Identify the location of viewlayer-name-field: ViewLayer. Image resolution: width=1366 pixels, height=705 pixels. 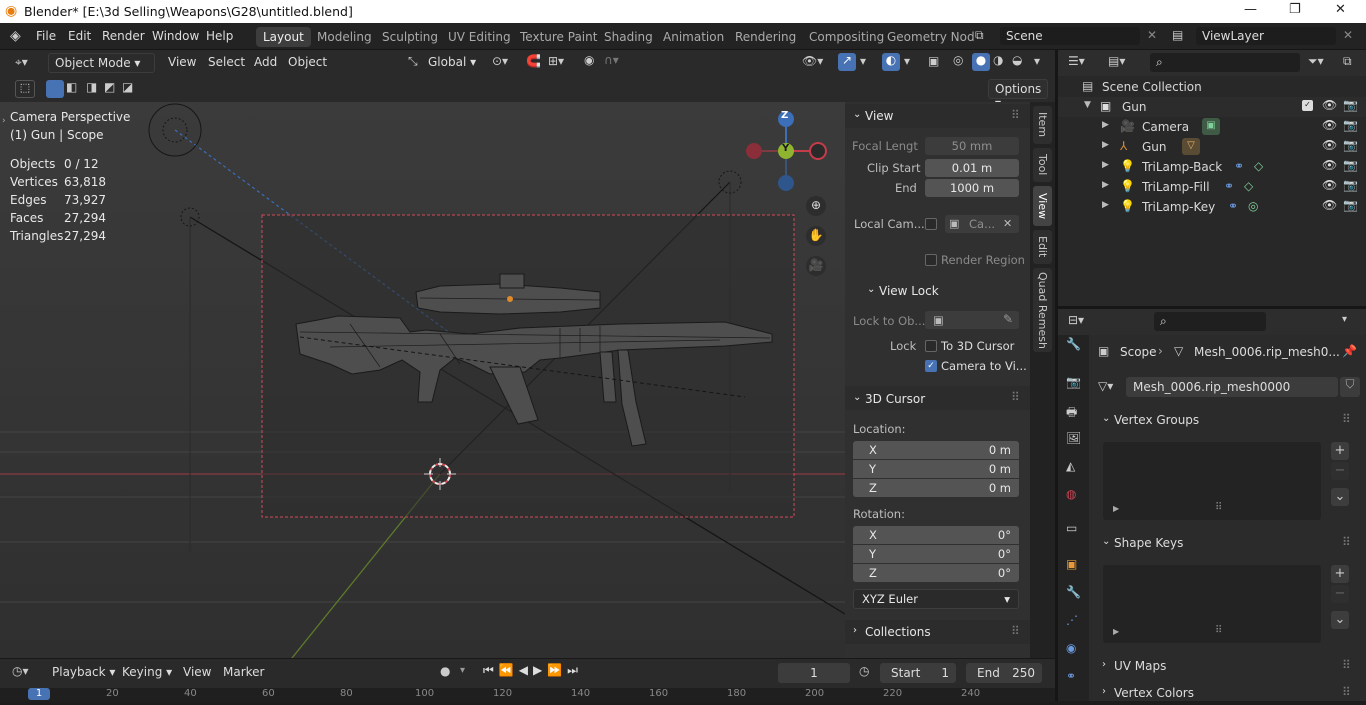
(1266, 36).